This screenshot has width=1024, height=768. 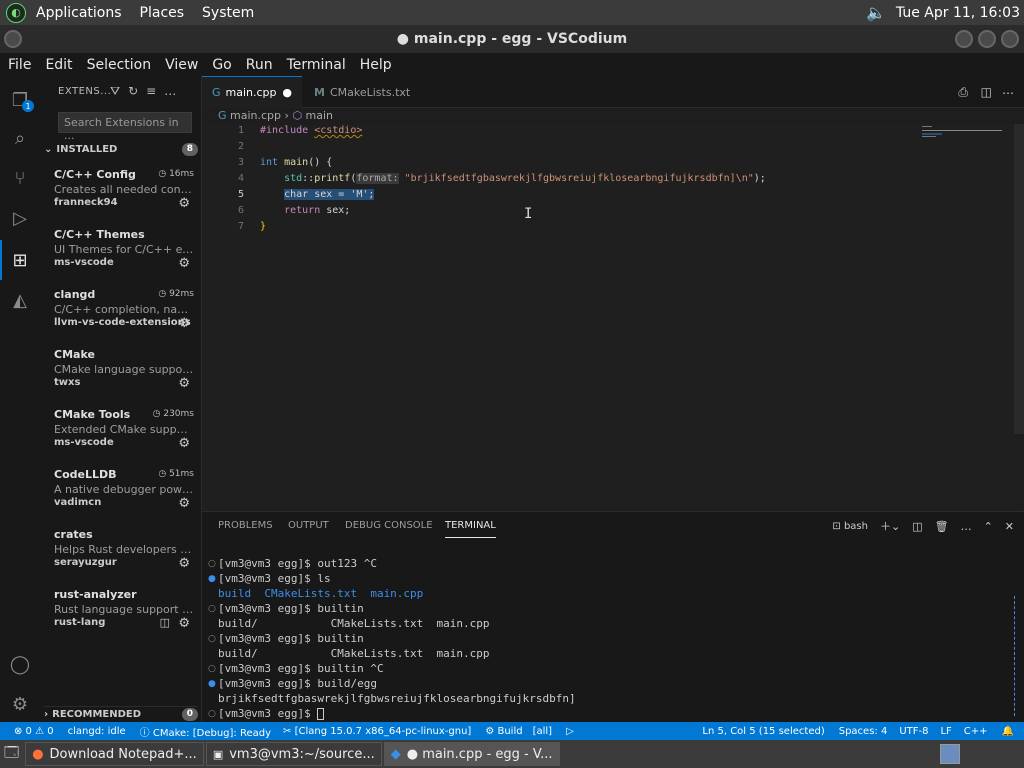 What do you see at coordinates (205, 731) in the screenshot?
I see `cmake-status: ⓘ CMake: [Debug]: Ready` at bounding box center [205, 731].